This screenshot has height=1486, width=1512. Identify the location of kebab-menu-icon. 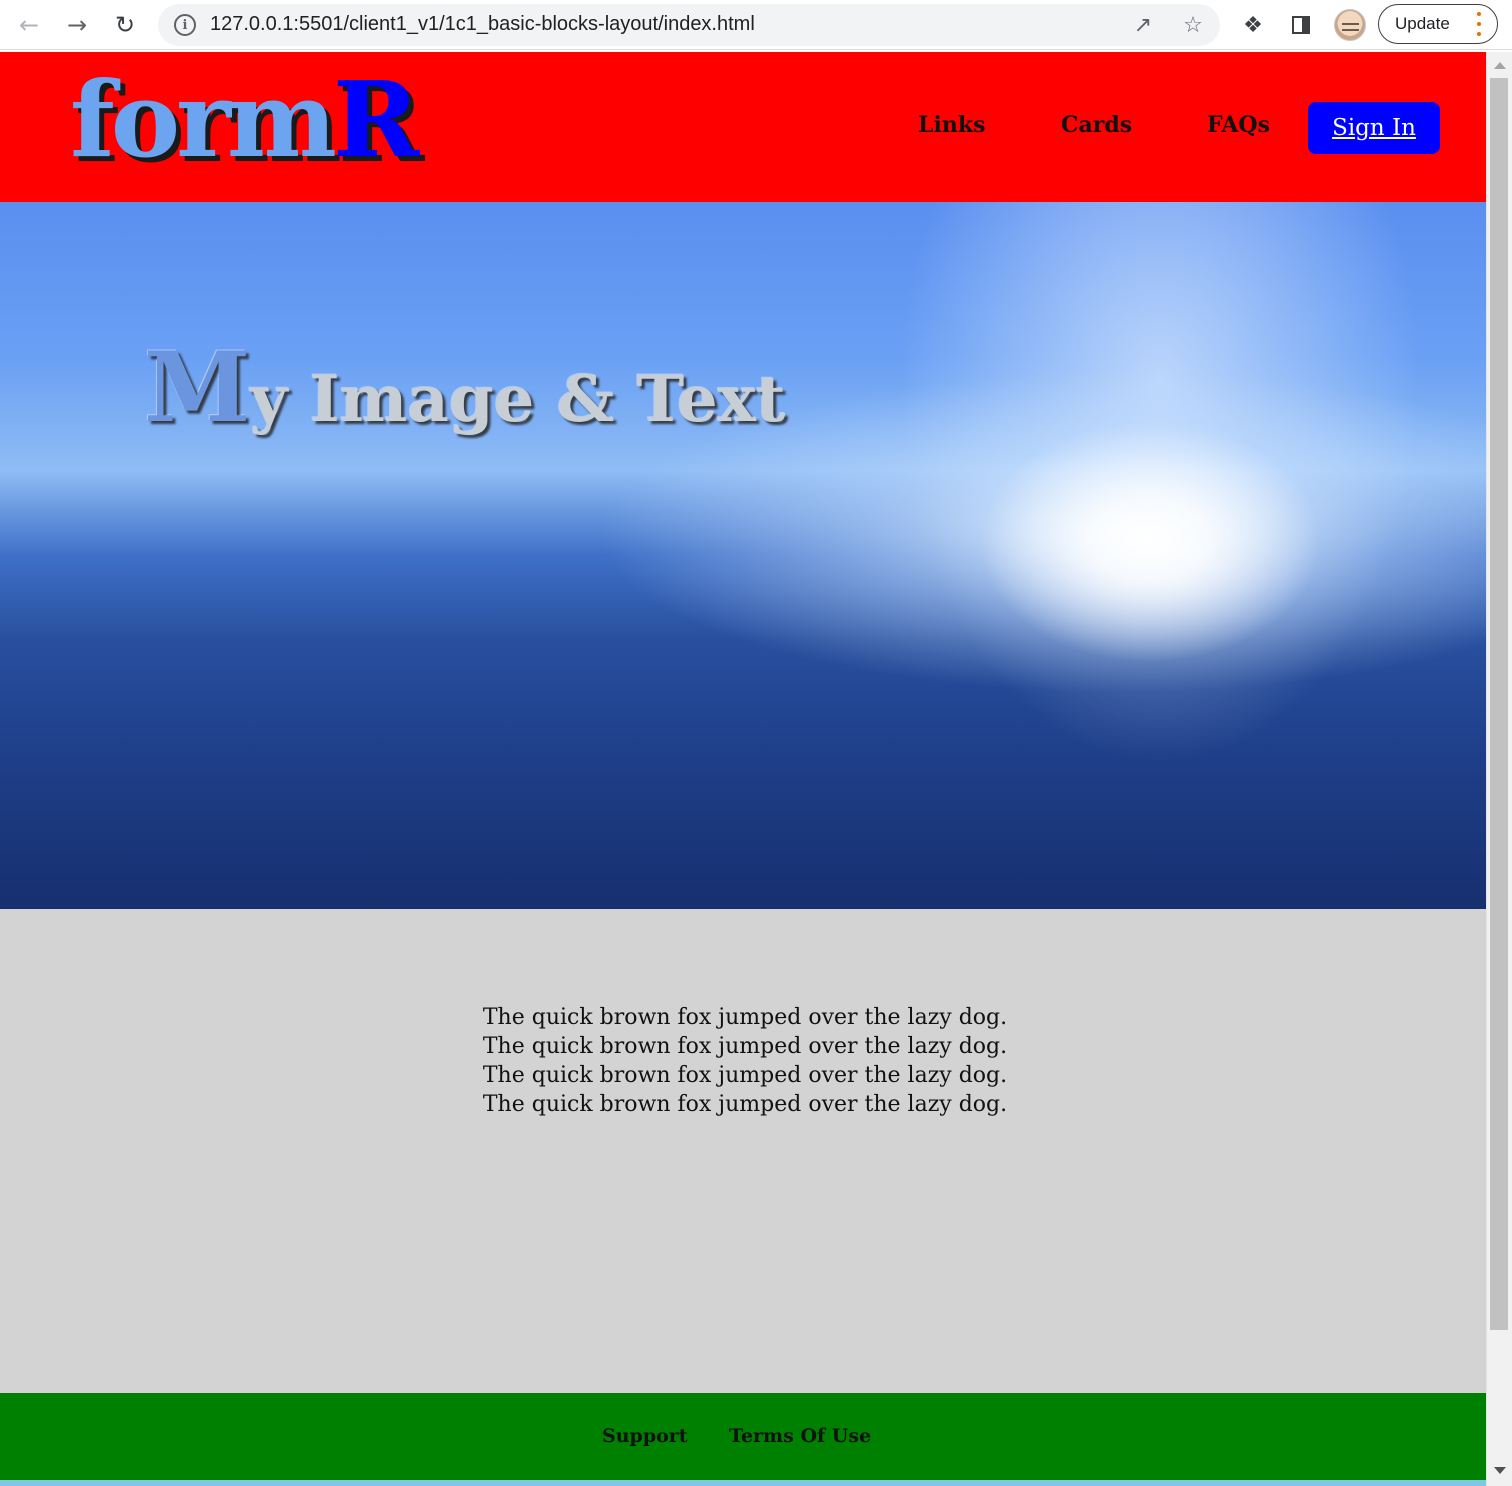
(1479, 24).